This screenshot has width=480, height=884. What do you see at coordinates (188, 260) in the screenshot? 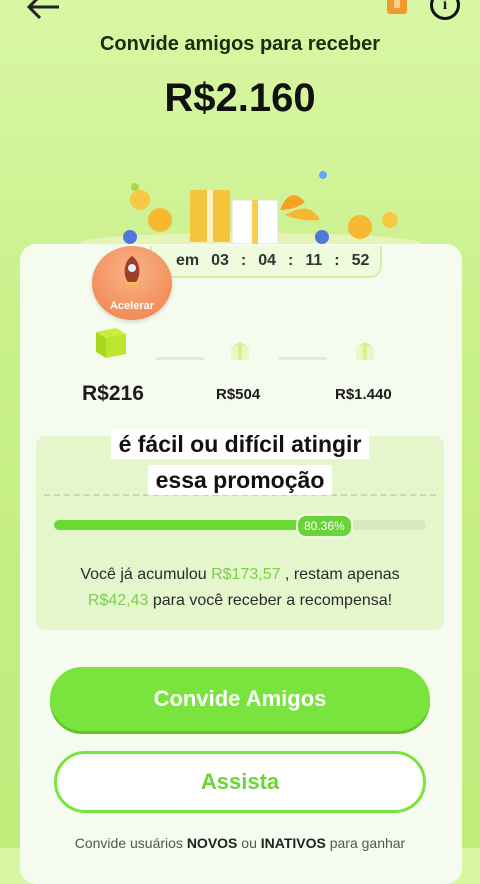
I see `timer-prefix: em` at bounding box center [188, 260].